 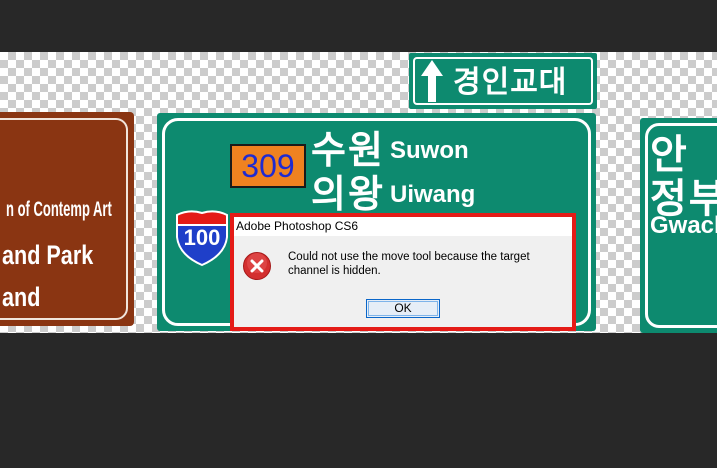 I want to click on city2-english: Uiwang, so click(x=433, y=194).